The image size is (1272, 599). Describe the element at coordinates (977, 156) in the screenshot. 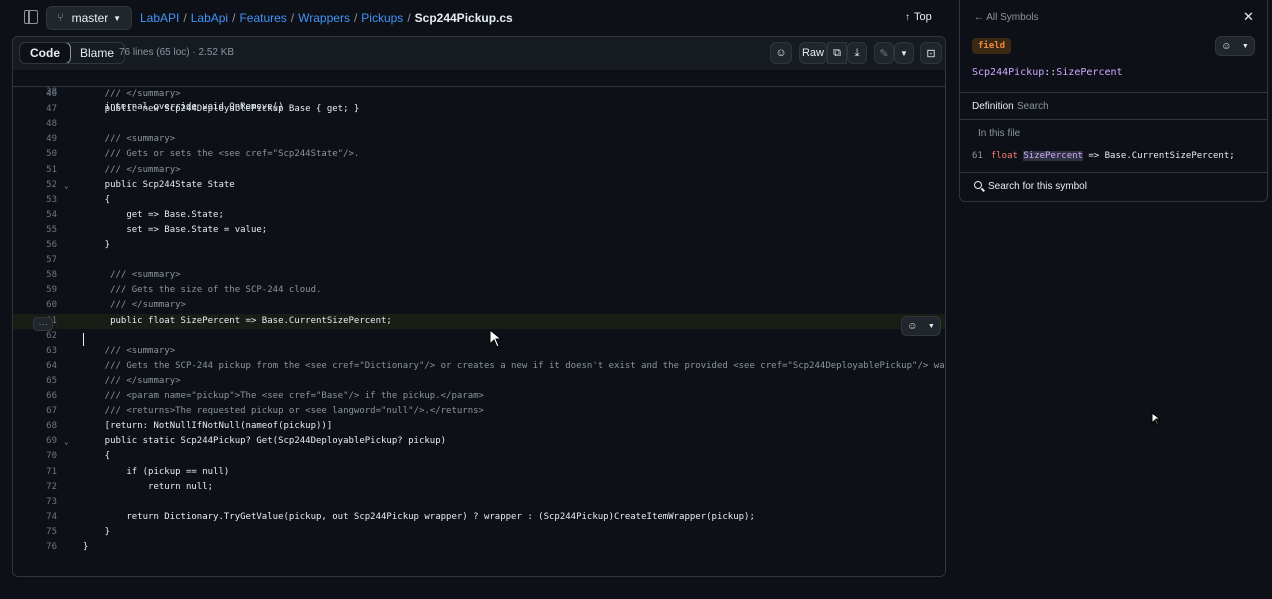

I see `reference-line-number: 61` at that location.